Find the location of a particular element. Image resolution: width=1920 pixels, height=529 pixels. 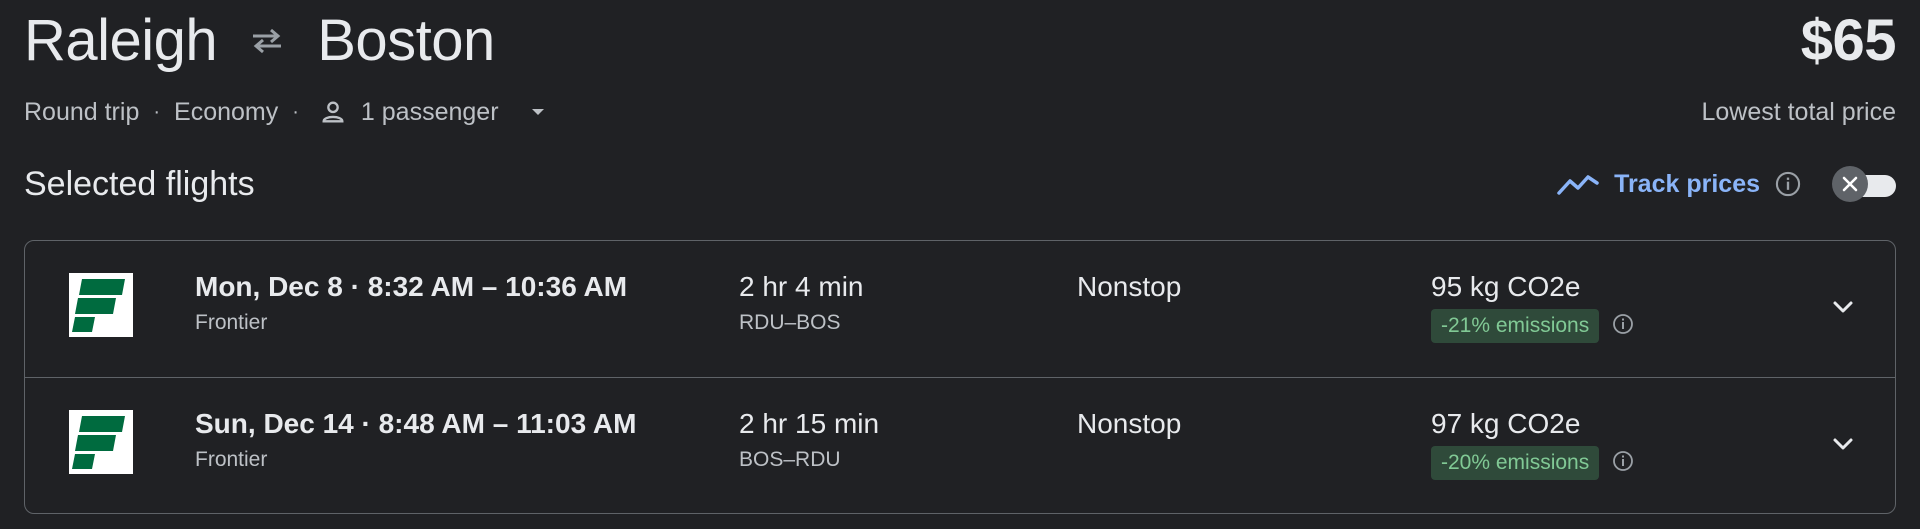

track-prices: Track prices is located at coordinates (1726, 184).